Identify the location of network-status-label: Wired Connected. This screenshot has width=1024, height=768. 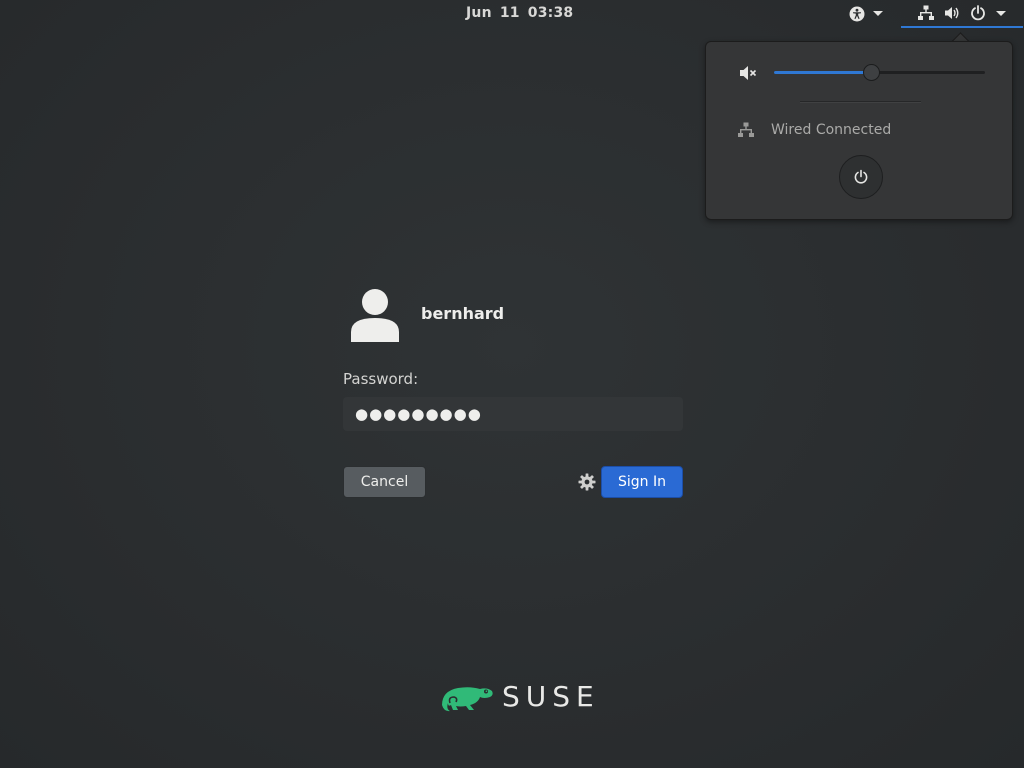
(831, 130).